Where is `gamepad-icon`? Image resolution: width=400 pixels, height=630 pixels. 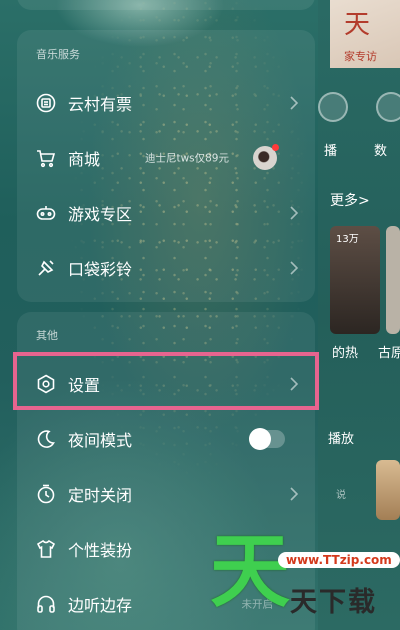 gamepad-icon is located at coordinates (46, 213).